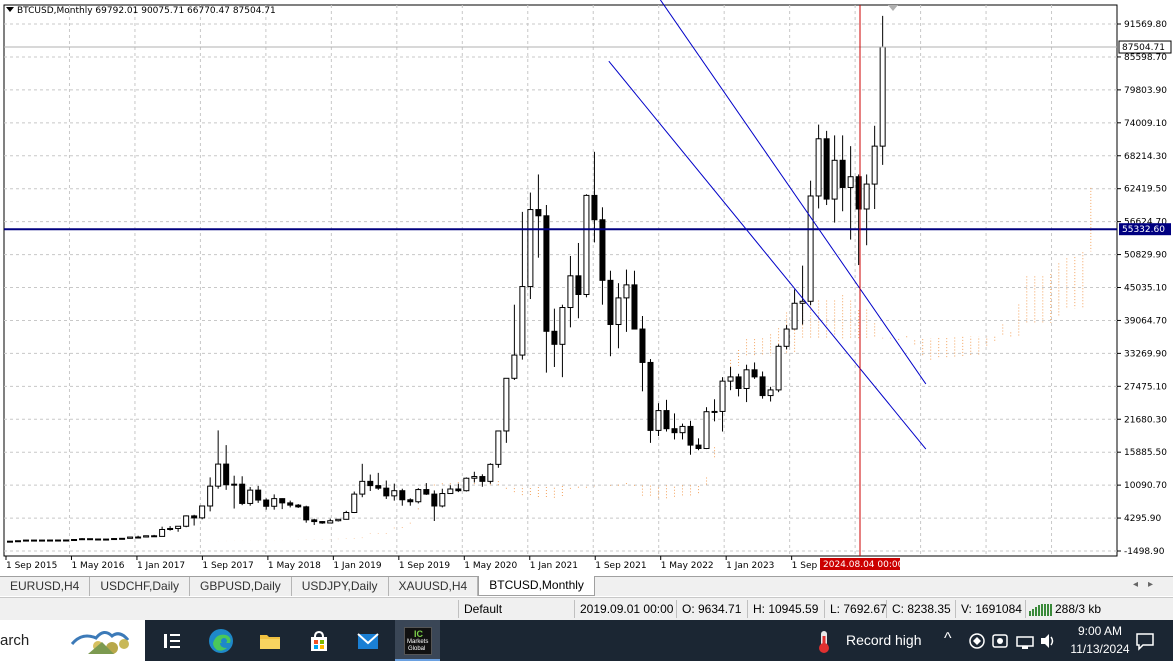 The image size is (1173, 661). What do you see at coordinates (948, 639) in the screenshot?
I see `chevron-up-icon: ^` at bounding box center [948, 639].